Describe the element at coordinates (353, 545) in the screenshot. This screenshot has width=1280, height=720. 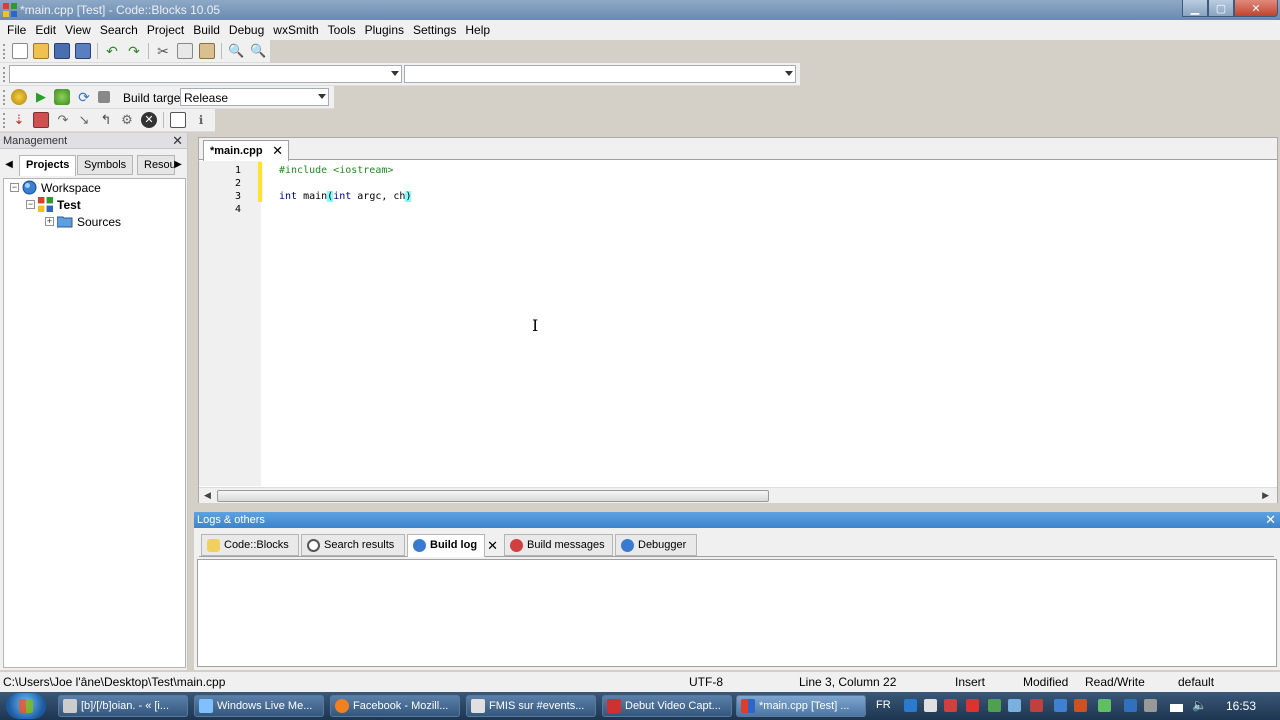
I see `tab-search-results: Search results` at that location.